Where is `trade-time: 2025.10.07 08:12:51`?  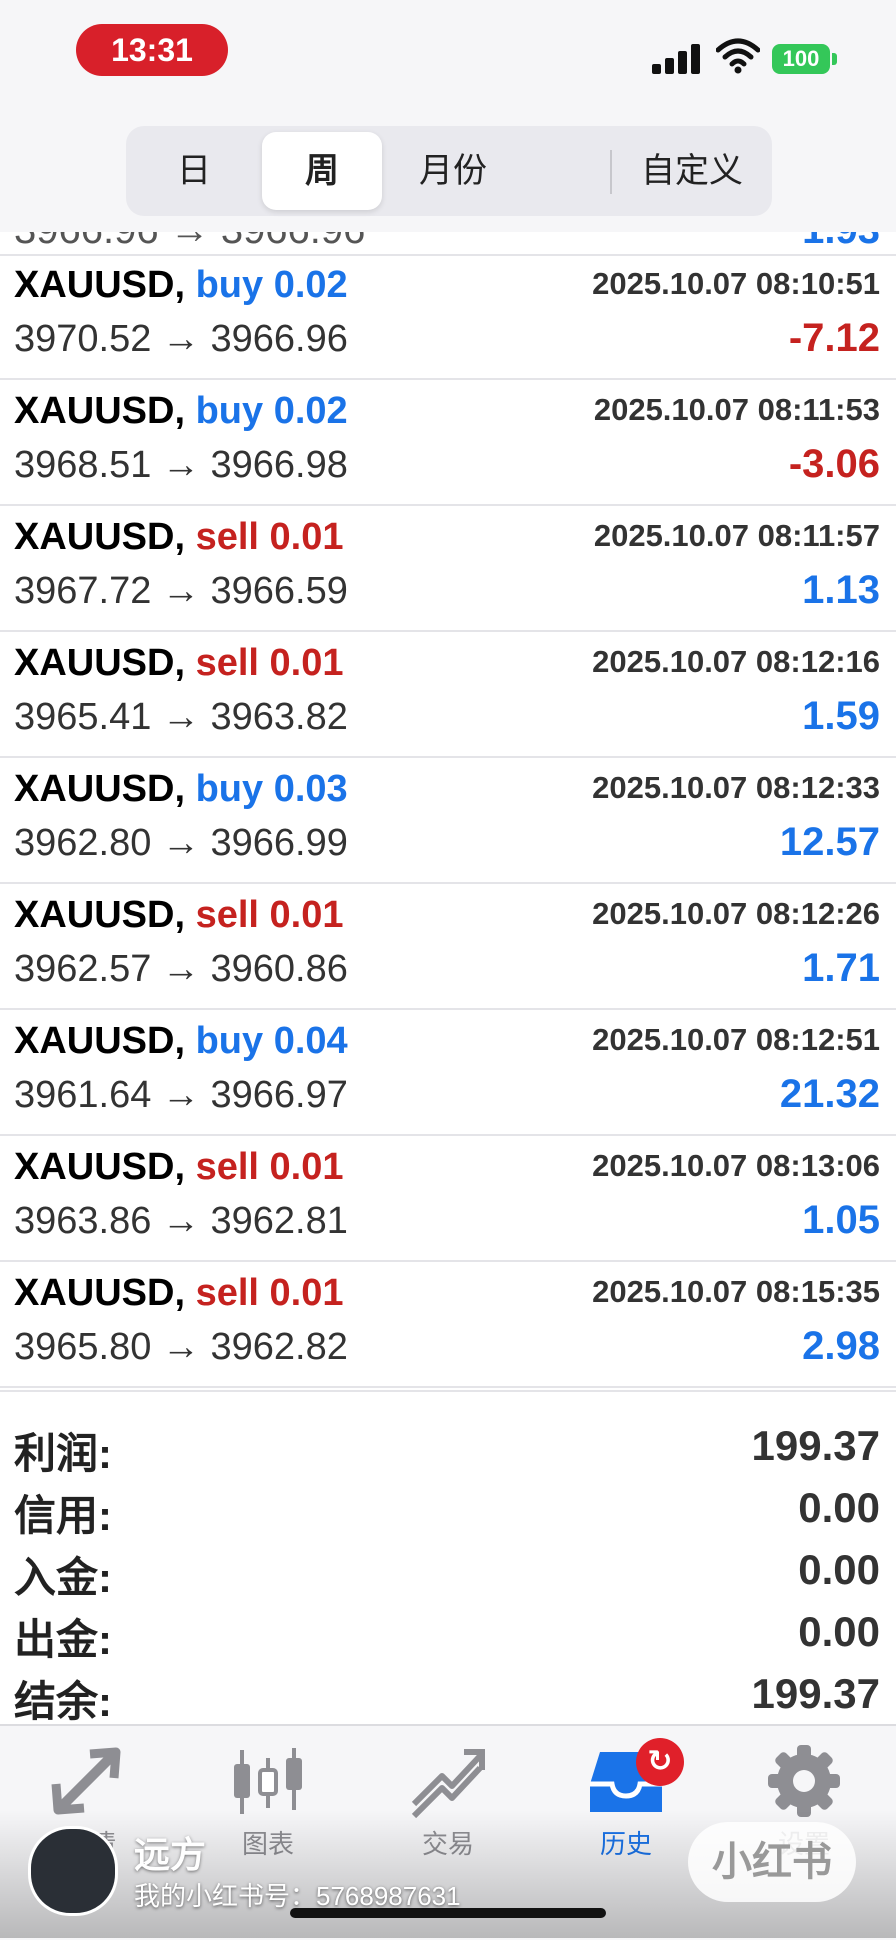 trade-time: 2025.10.07 08:12:51 is located at coordinates (736, 1039).